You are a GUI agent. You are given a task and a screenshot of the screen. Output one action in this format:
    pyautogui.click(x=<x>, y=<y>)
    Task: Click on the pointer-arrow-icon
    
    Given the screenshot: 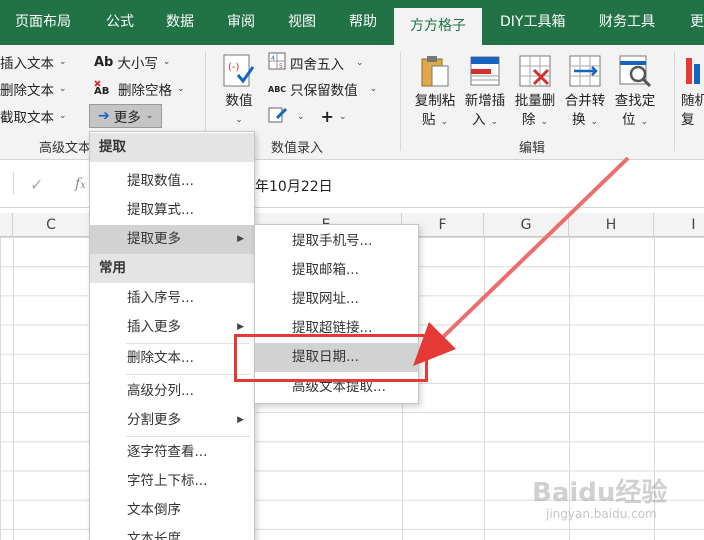 What is the action you would take?
    pyautogui.click(x=521, y=261)
    